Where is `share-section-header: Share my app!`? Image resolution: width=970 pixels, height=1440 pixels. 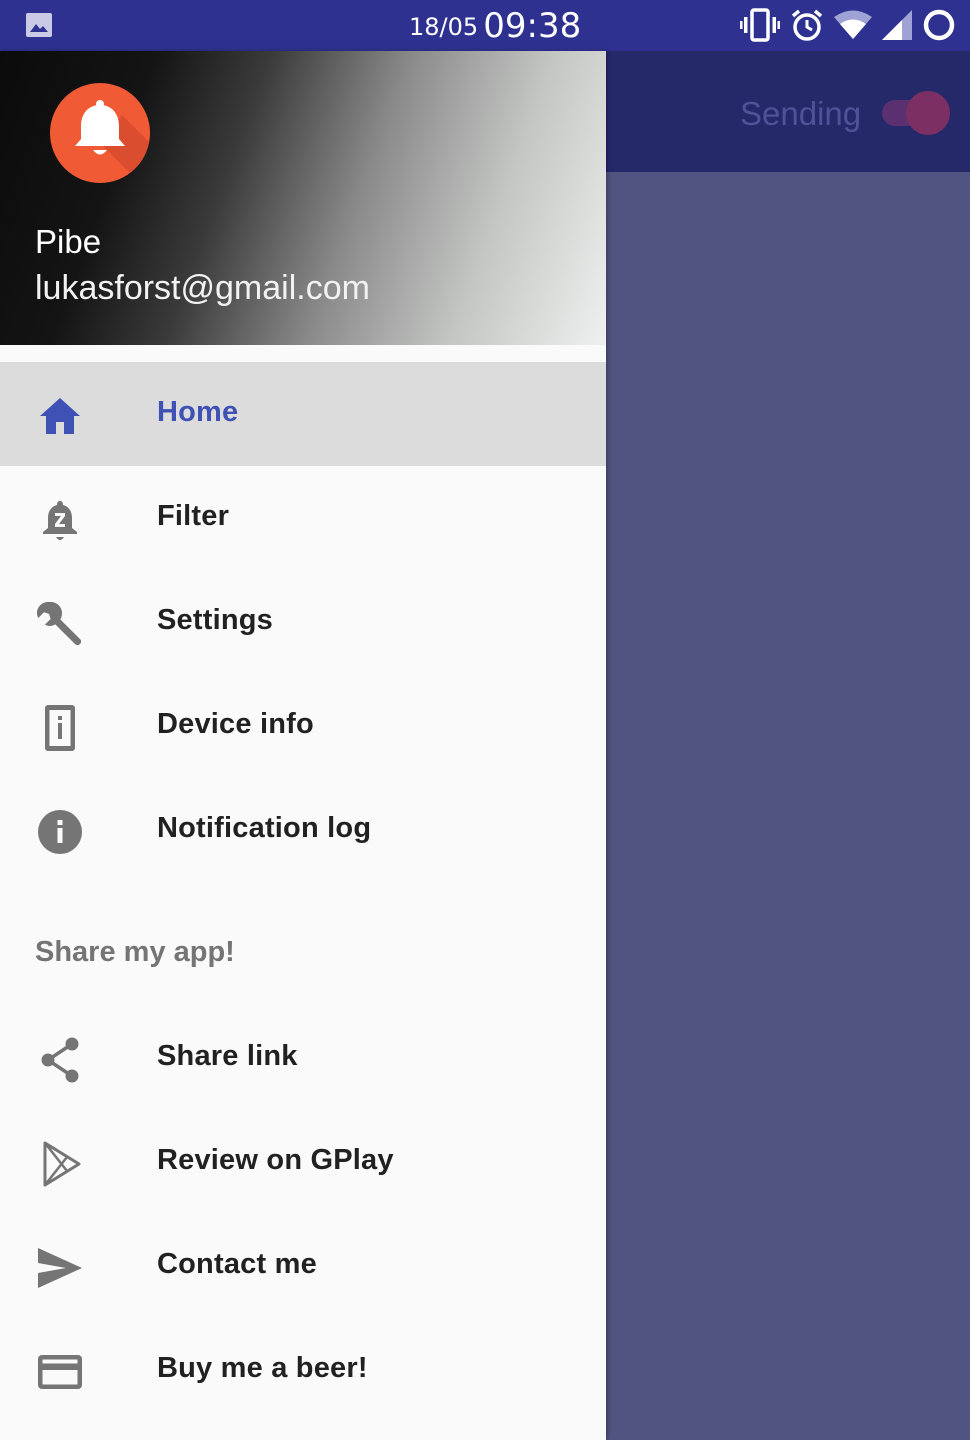 share-section-header: Share my app! is located at coordinates (303, 944).